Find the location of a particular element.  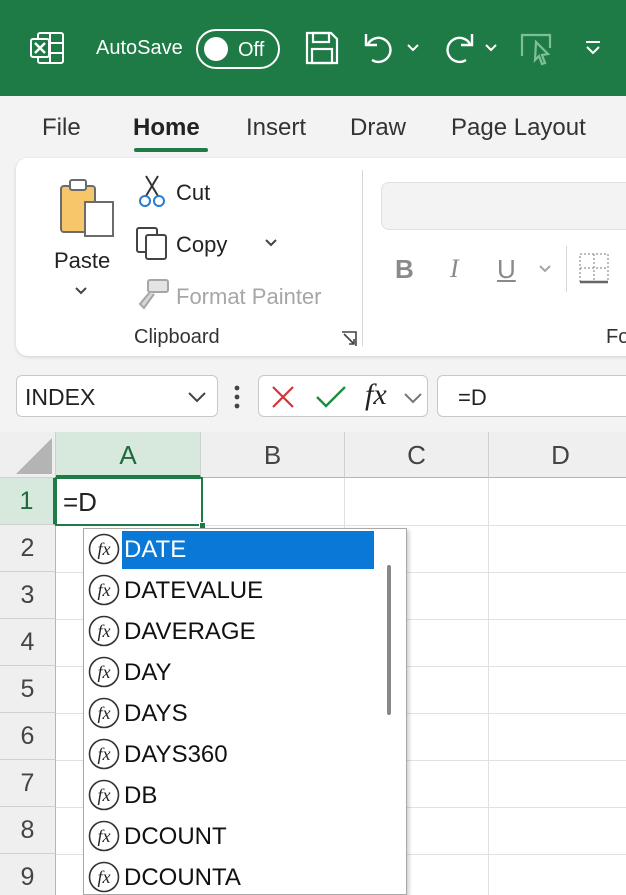

autocomplete-item-dcounta: fx DCOUNTA is located at coordinates (229, 875).